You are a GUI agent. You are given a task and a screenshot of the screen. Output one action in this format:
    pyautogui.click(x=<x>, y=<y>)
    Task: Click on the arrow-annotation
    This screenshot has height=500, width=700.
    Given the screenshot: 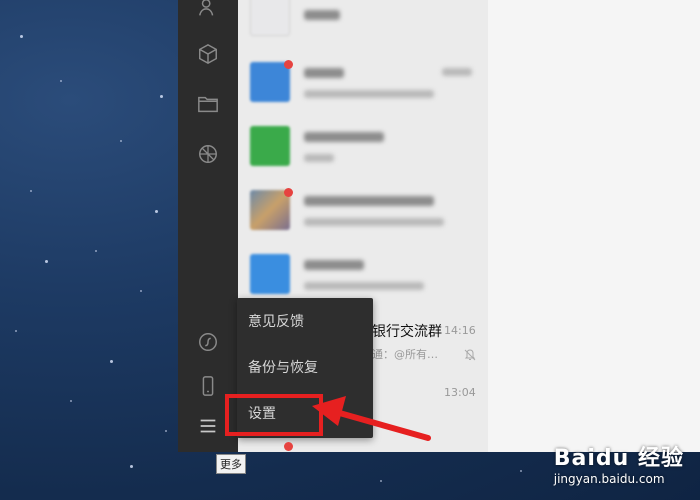 What is the action you would take?
    pyautogui.click(x=371, y=418)
    